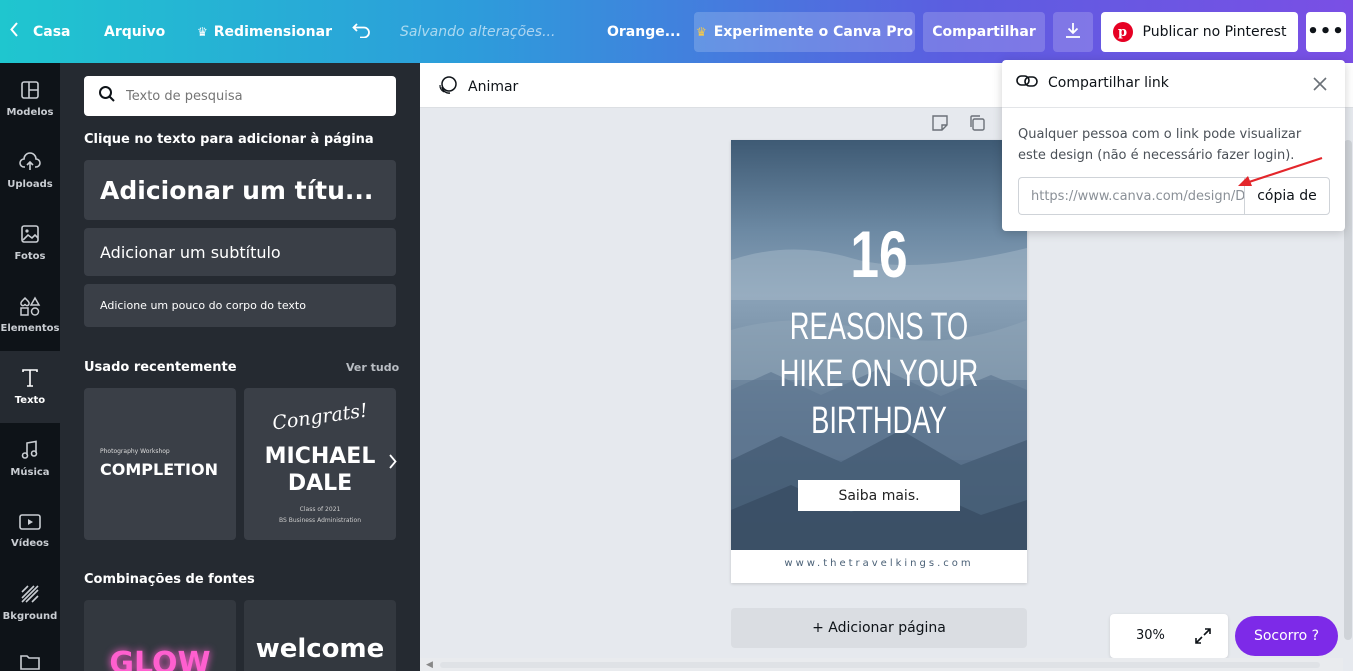  I want to click on rail-label: Vídeos, so click(30, 543).